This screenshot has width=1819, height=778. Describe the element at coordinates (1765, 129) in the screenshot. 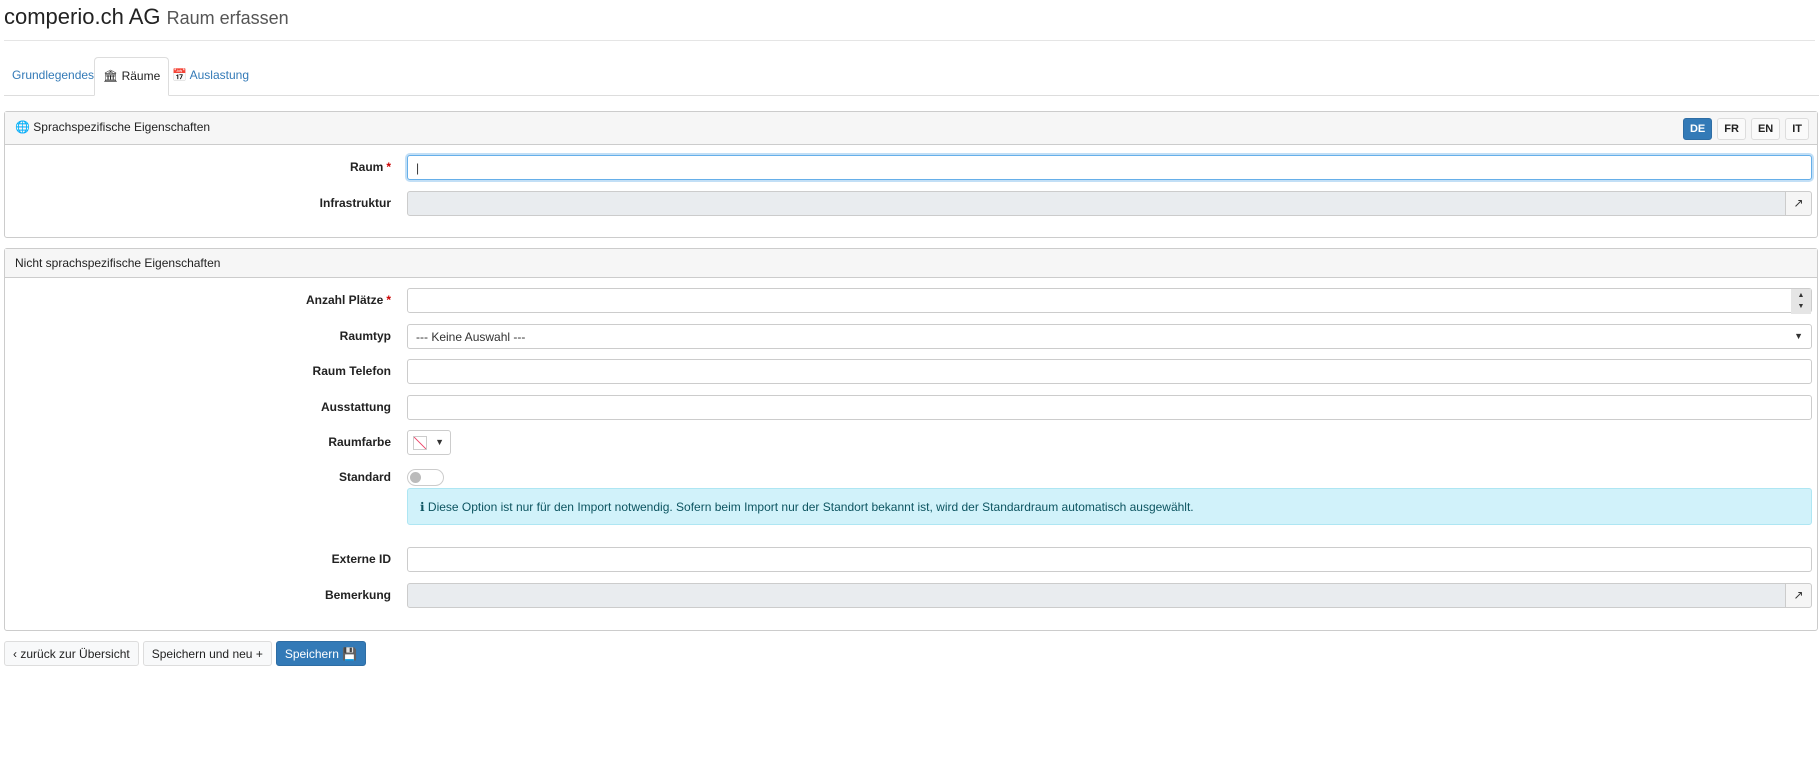

I see `lang-en-button: EN` at that location.